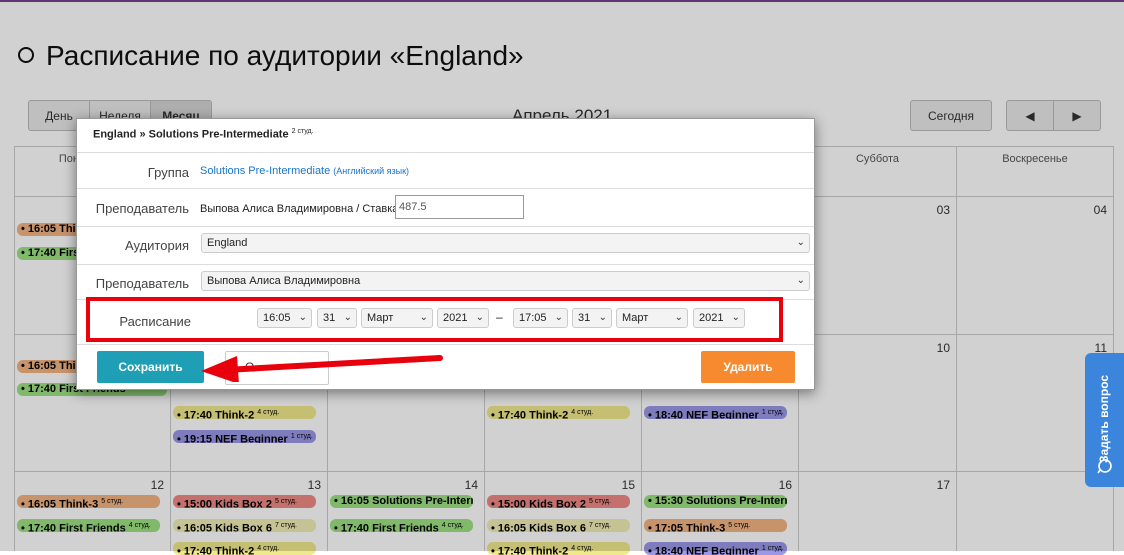 The image size is (1124, 555). I want to click on dialog-actions: Сохранить О Удалить, so click(445, 367).